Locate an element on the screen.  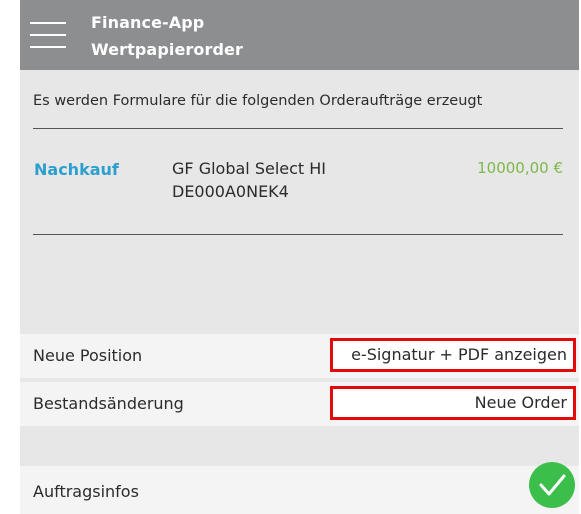
e-signature-pdf-button: e-Signatur + PDF anzeigen is located at coordinates (453, 355).